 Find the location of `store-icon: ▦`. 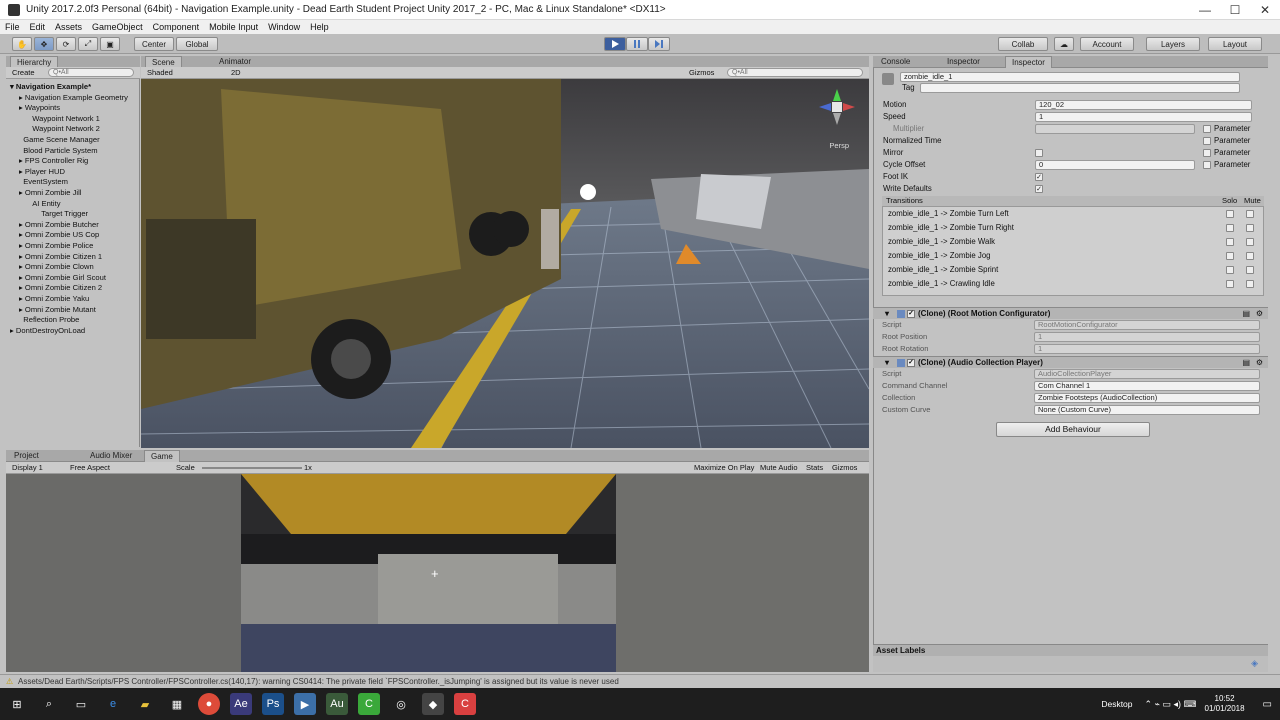

store-icon: ▦ is located at coordinates (177, 704).